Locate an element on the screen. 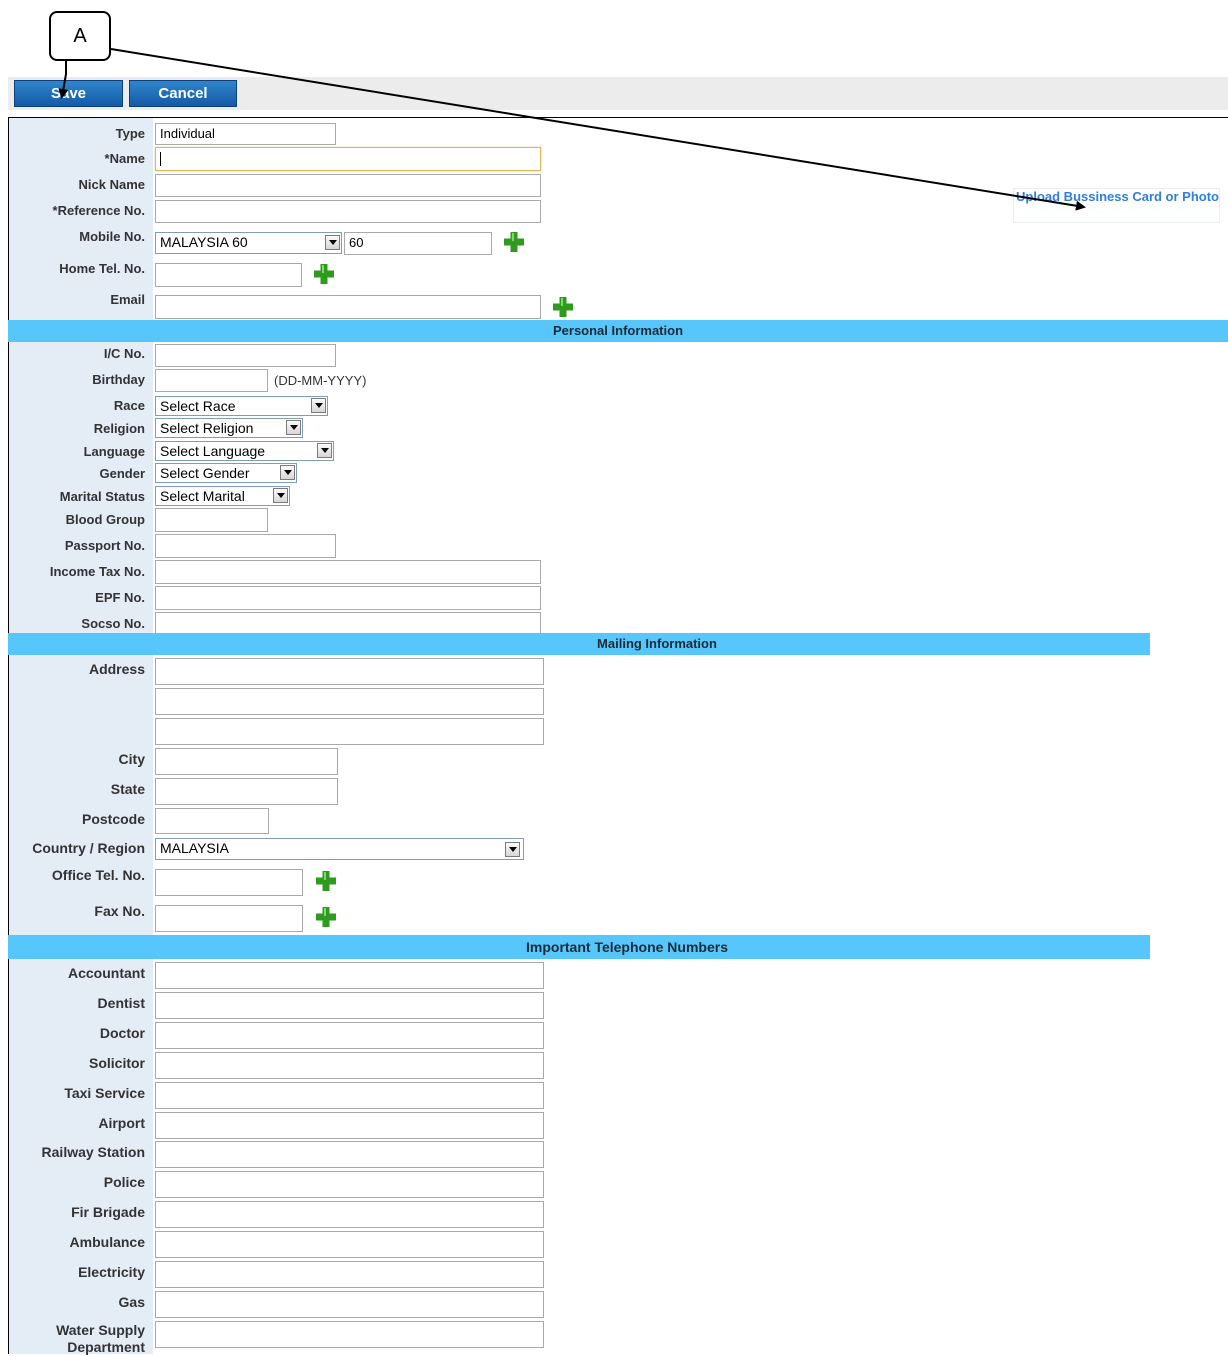  important-item-label: Accountant is located at coordinates (106, 973).